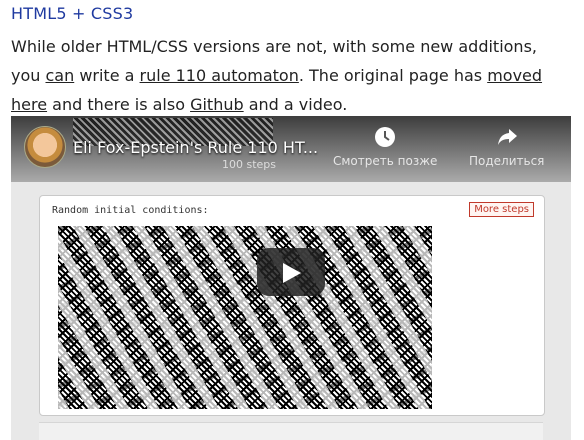 This screenshot has width=584, height=440. I want to click on clock-icon, so click(385, 137).